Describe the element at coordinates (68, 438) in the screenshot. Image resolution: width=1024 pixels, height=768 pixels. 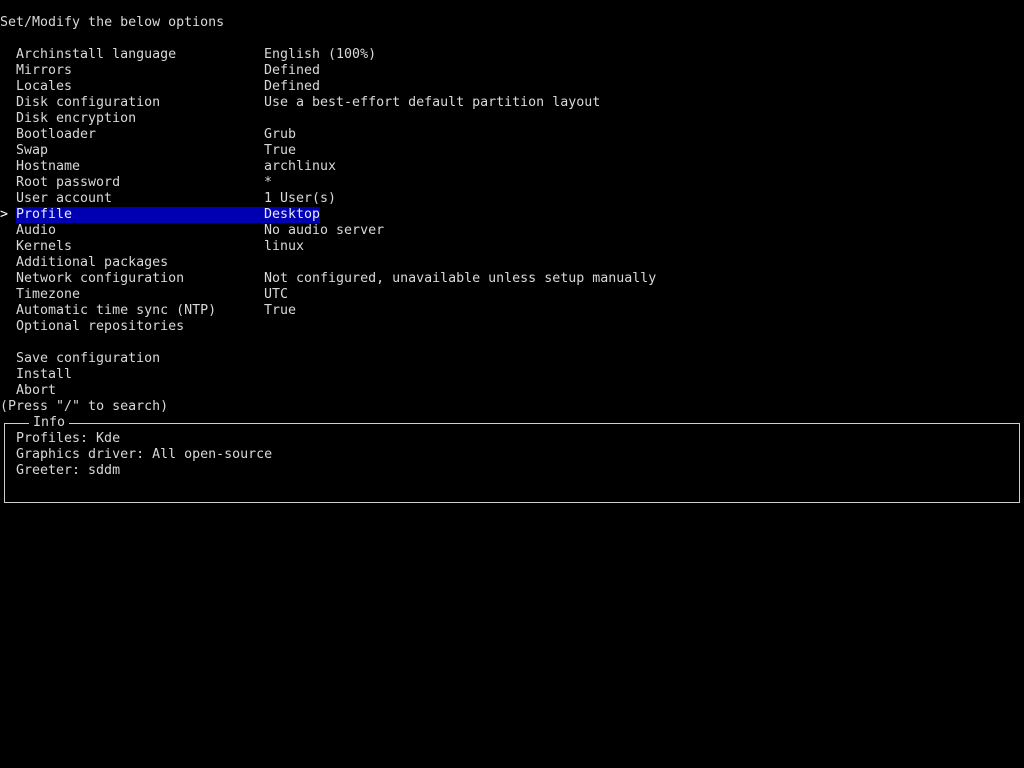
I see `info-line-profiles: Profiles: Kde` at that location.